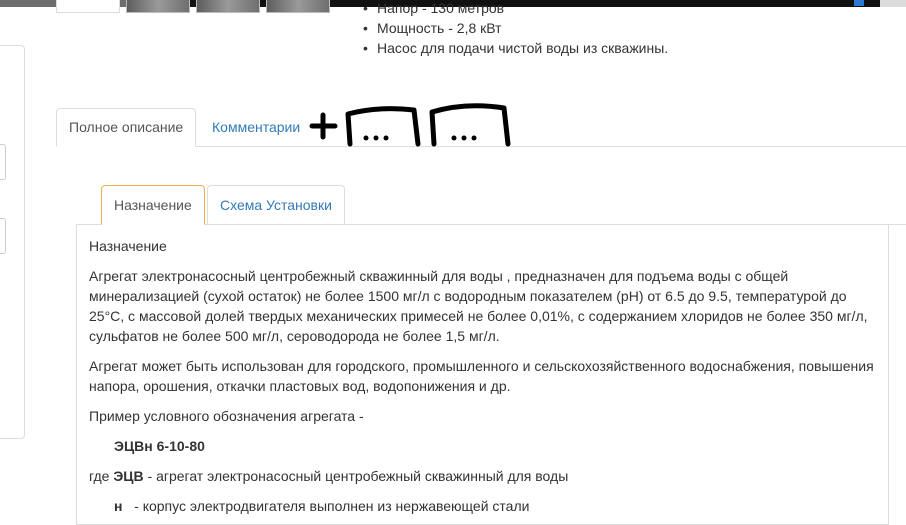 Image resolution: width=906 pixels, height=525 pixels. Describe the element at coordinates (226, 416) in the screenshot. I see `example-label: Пример условного обозначения агрегата -` at that location.